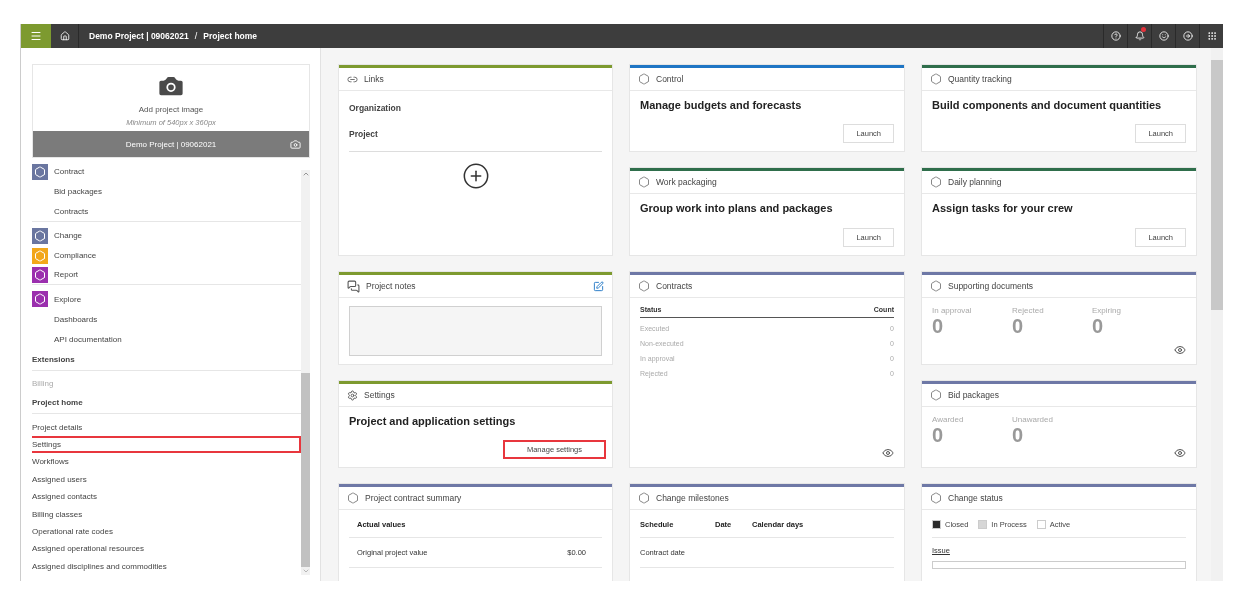  Describe the element at coordinates (991, 286) in the screenshot. I see `card-title: Supporting documents` at that location.